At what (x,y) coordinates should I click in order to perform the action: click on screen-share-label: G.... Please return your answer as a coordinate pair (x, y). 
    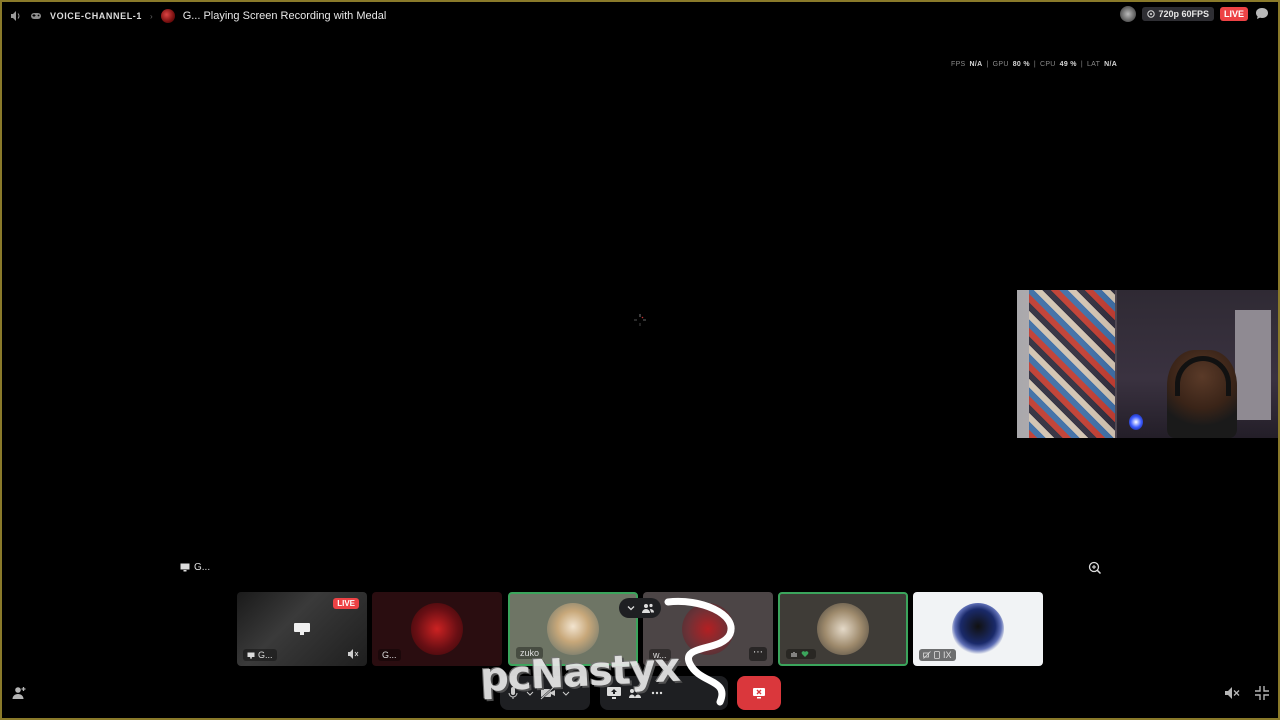
    Looking at the image, I should click on (195, 567).